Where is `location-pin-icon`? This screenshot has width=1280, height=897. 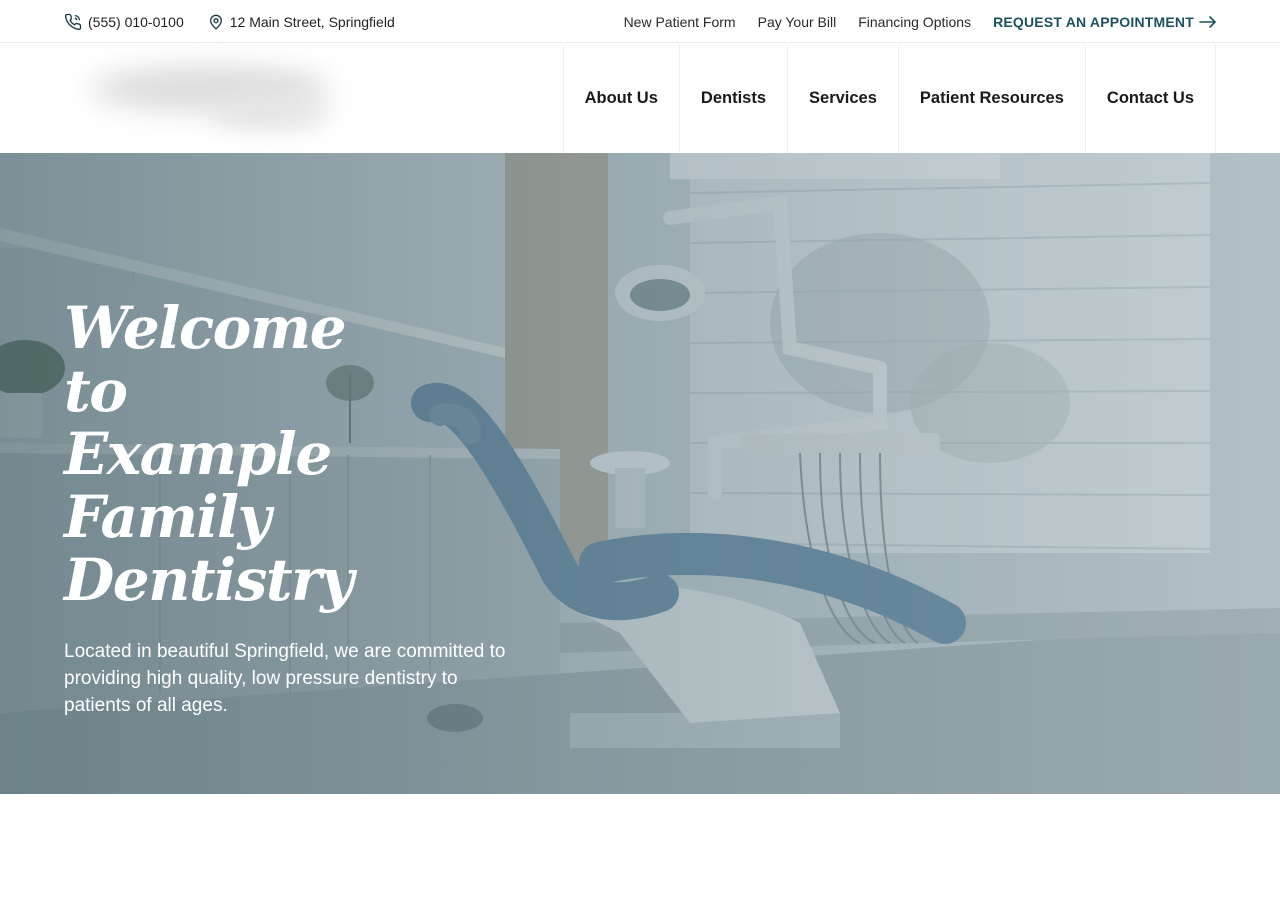
location-pin-icon is located at coordinates (215, 21).